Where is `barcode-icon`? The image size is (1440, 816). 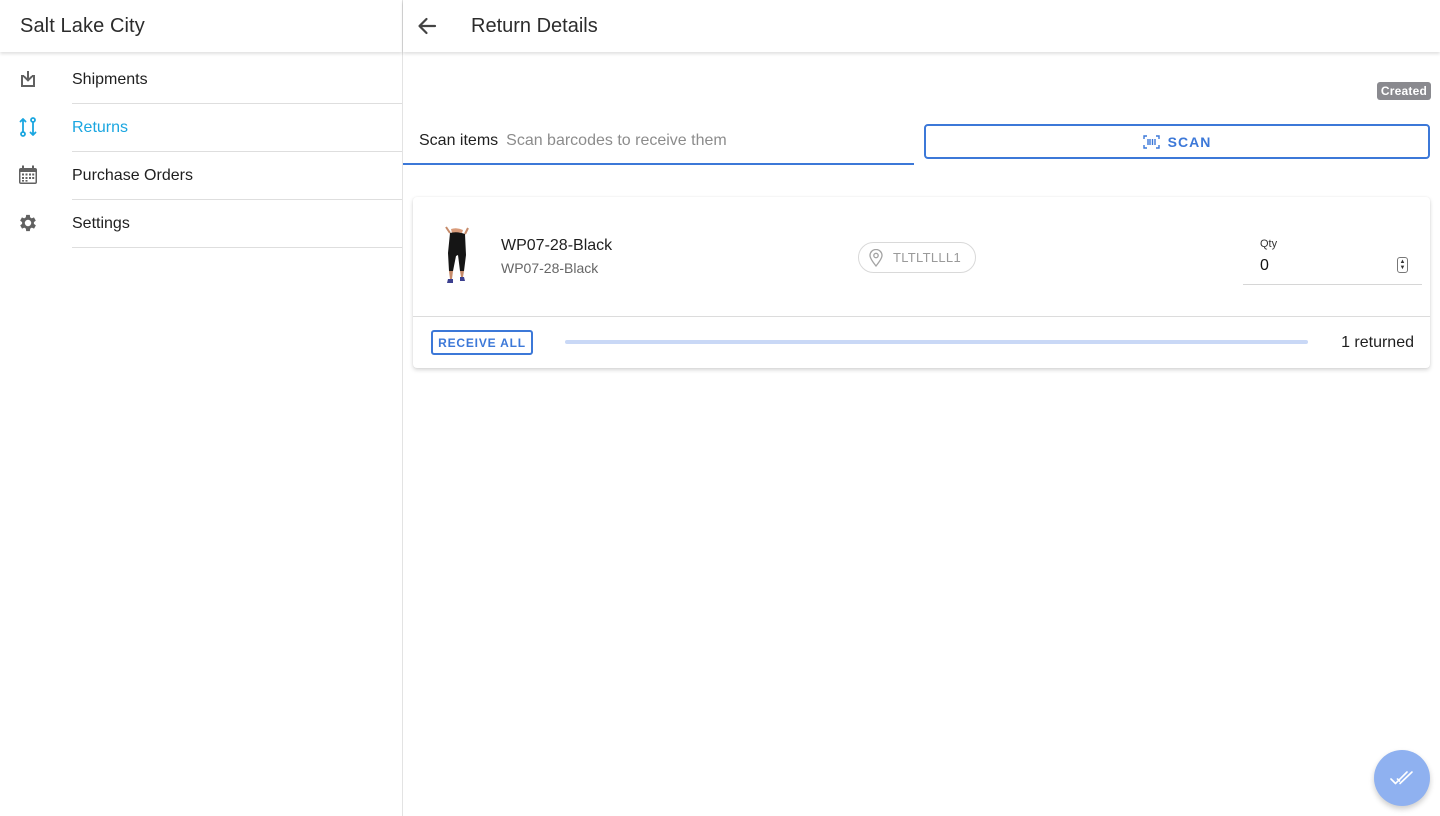
barcode-icon is located at coordinates (1151, 141).